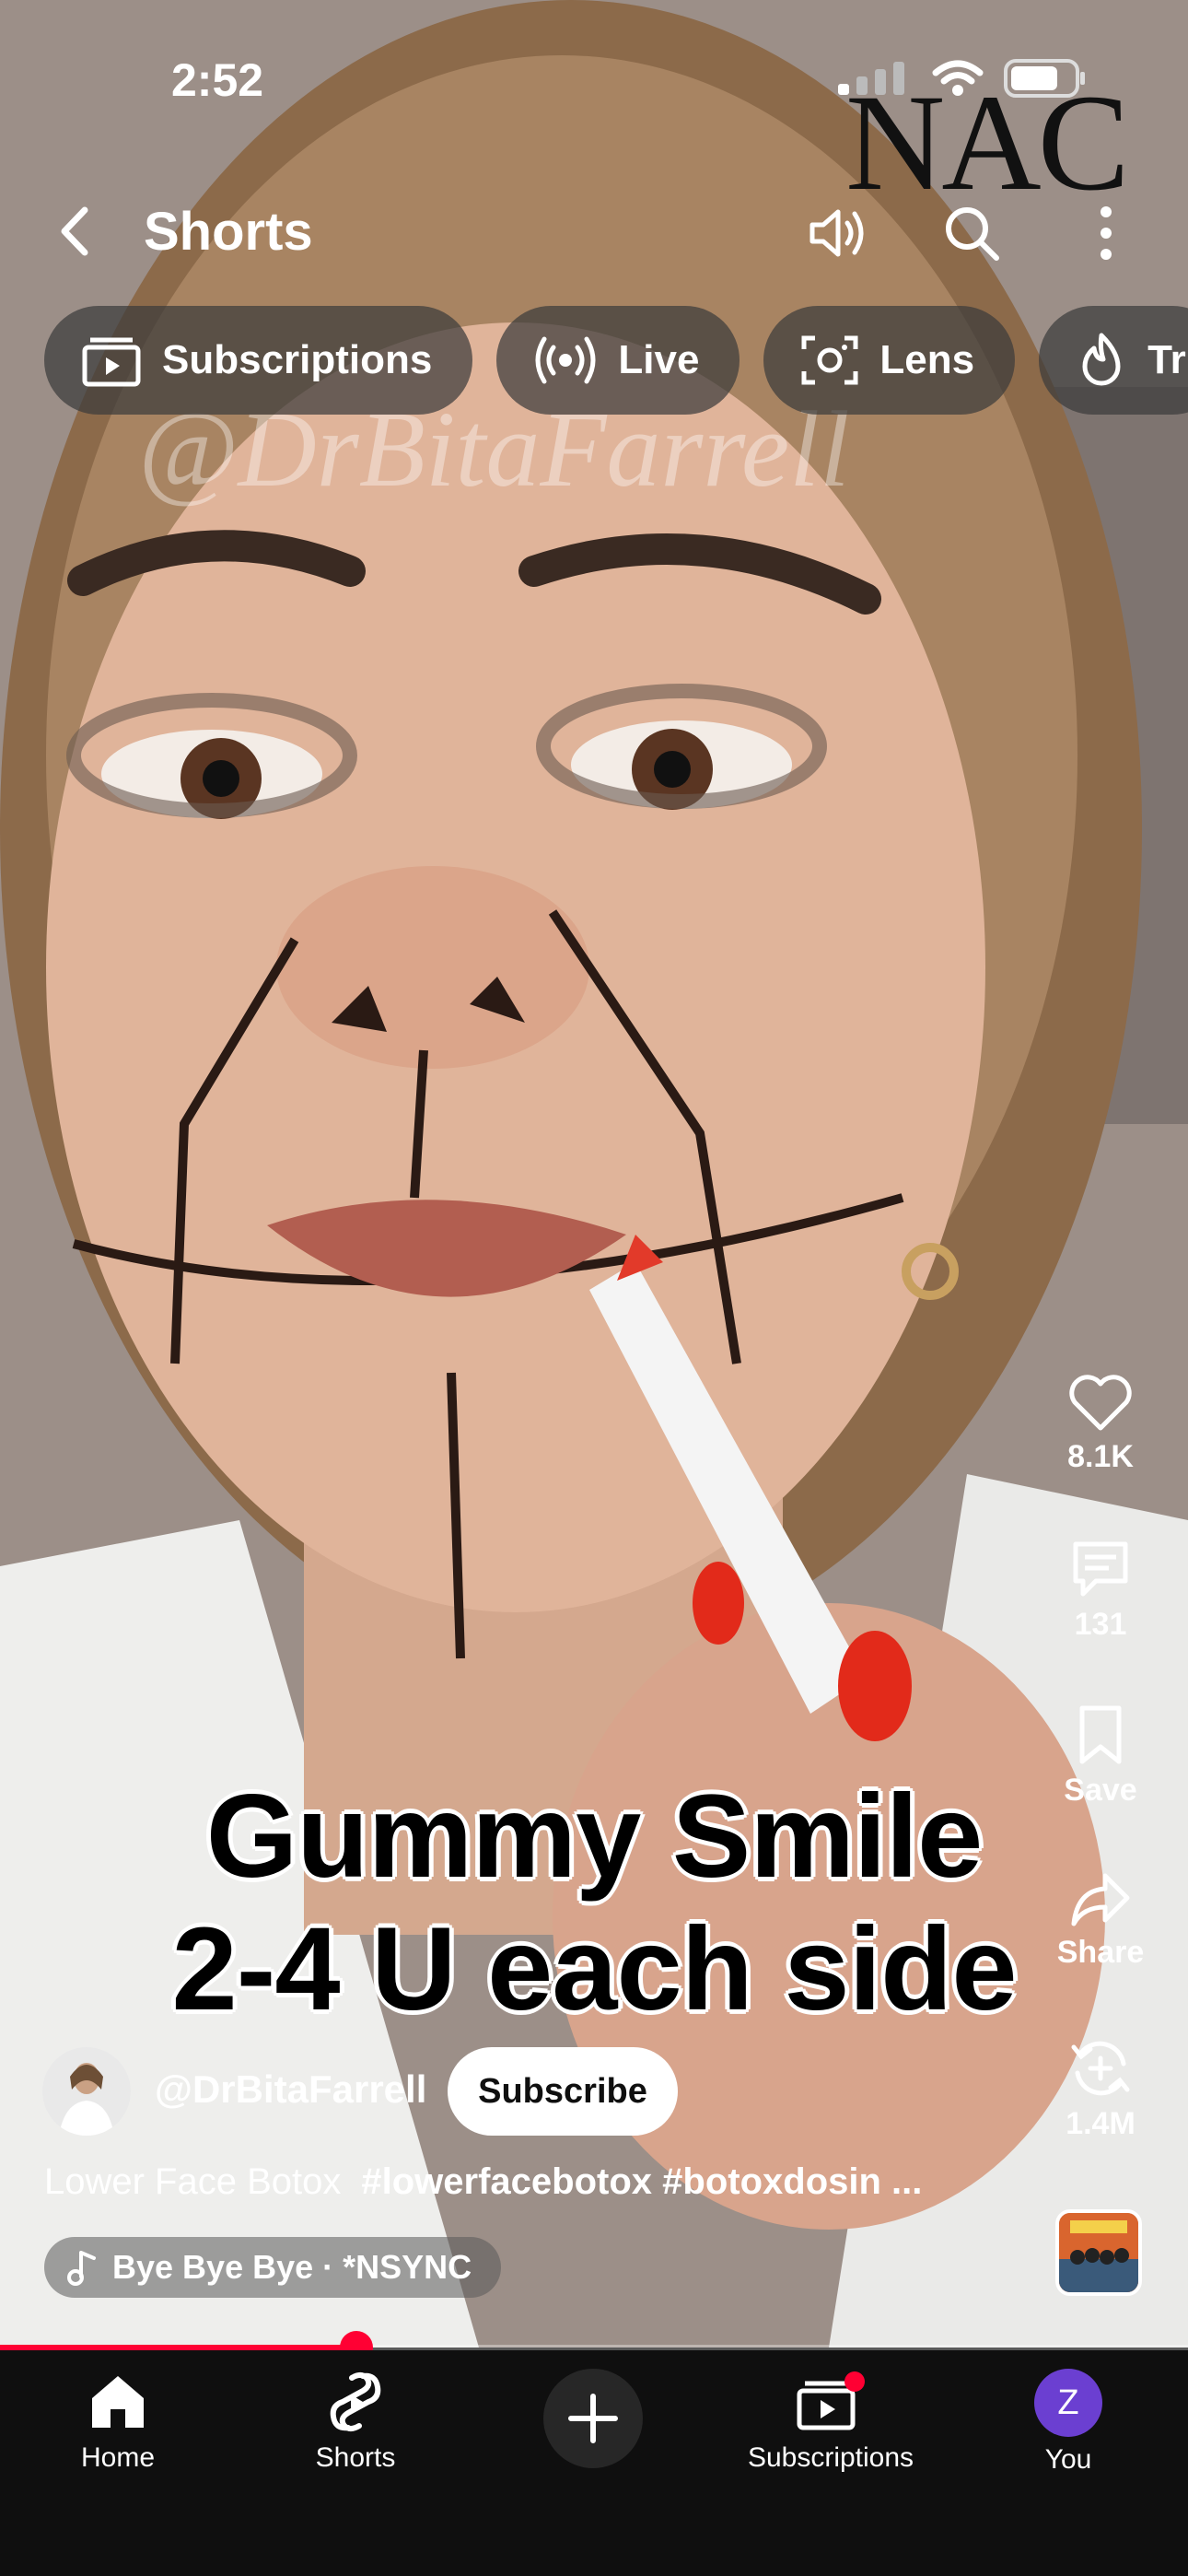 This screenshot has width=1188, height=2576. Describe the element at coordinates (839, 233) in the screenshot. I see `volume-icon` at that location.